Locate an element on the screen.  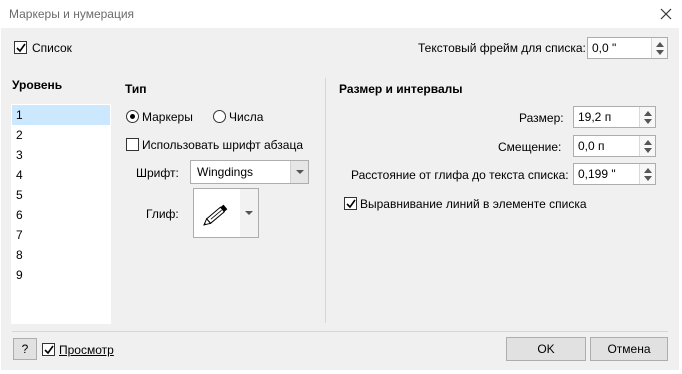
help-button: ? is located at coordinates (25, 349).